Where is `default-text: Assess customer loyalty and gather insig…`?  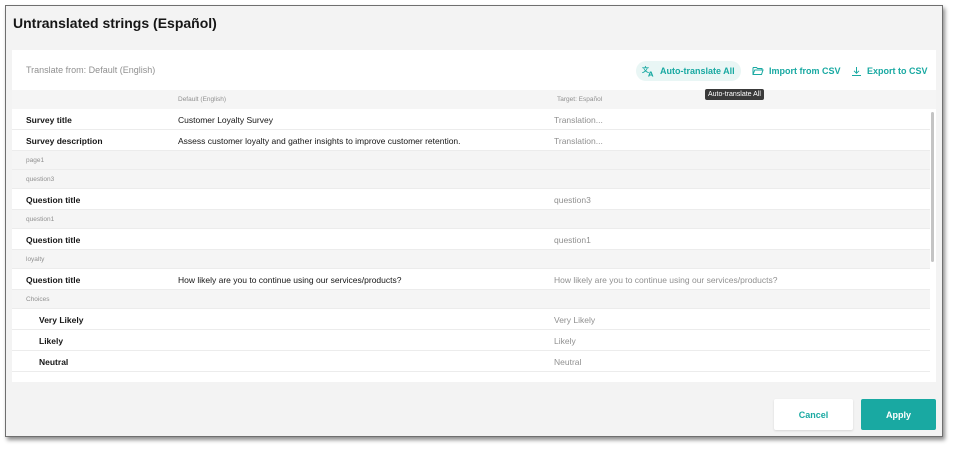
default-text: Assess customer loyalty and gather insig… is located at coordinates (319, 141).